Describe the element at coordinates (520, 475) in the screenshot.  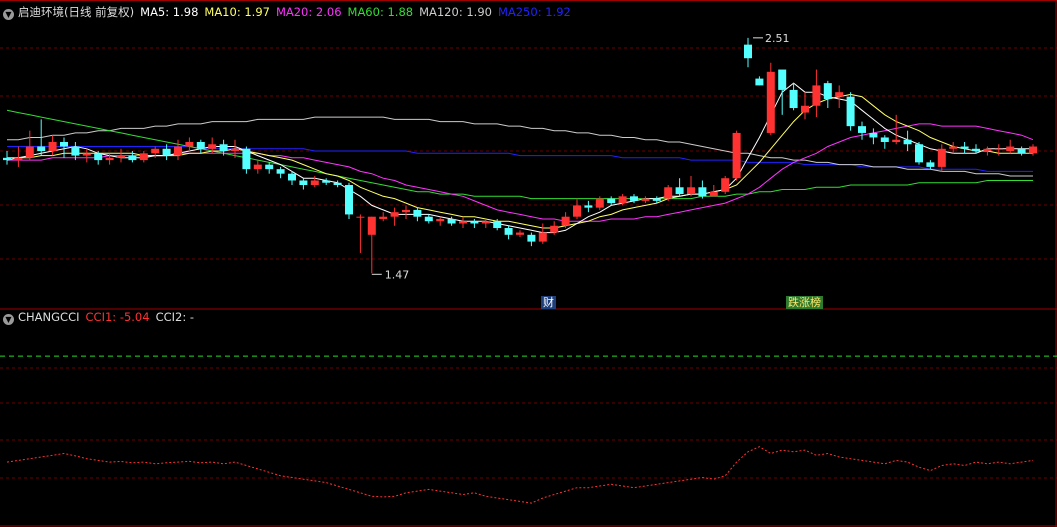
I see `cci1-line` at that location.